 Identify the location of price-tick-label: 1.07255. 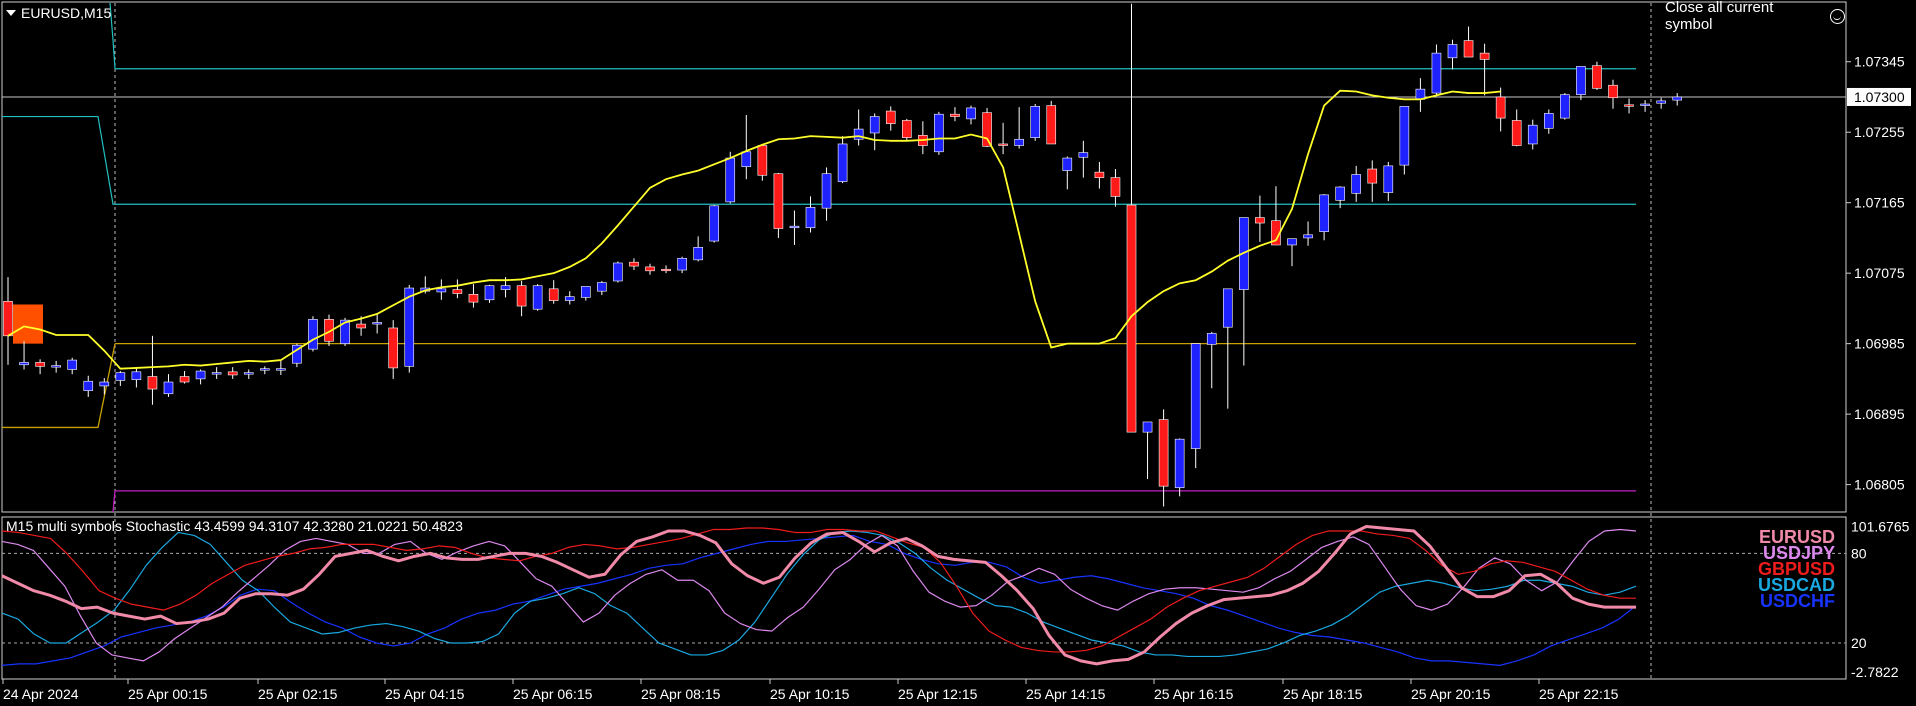
(1879, 132).